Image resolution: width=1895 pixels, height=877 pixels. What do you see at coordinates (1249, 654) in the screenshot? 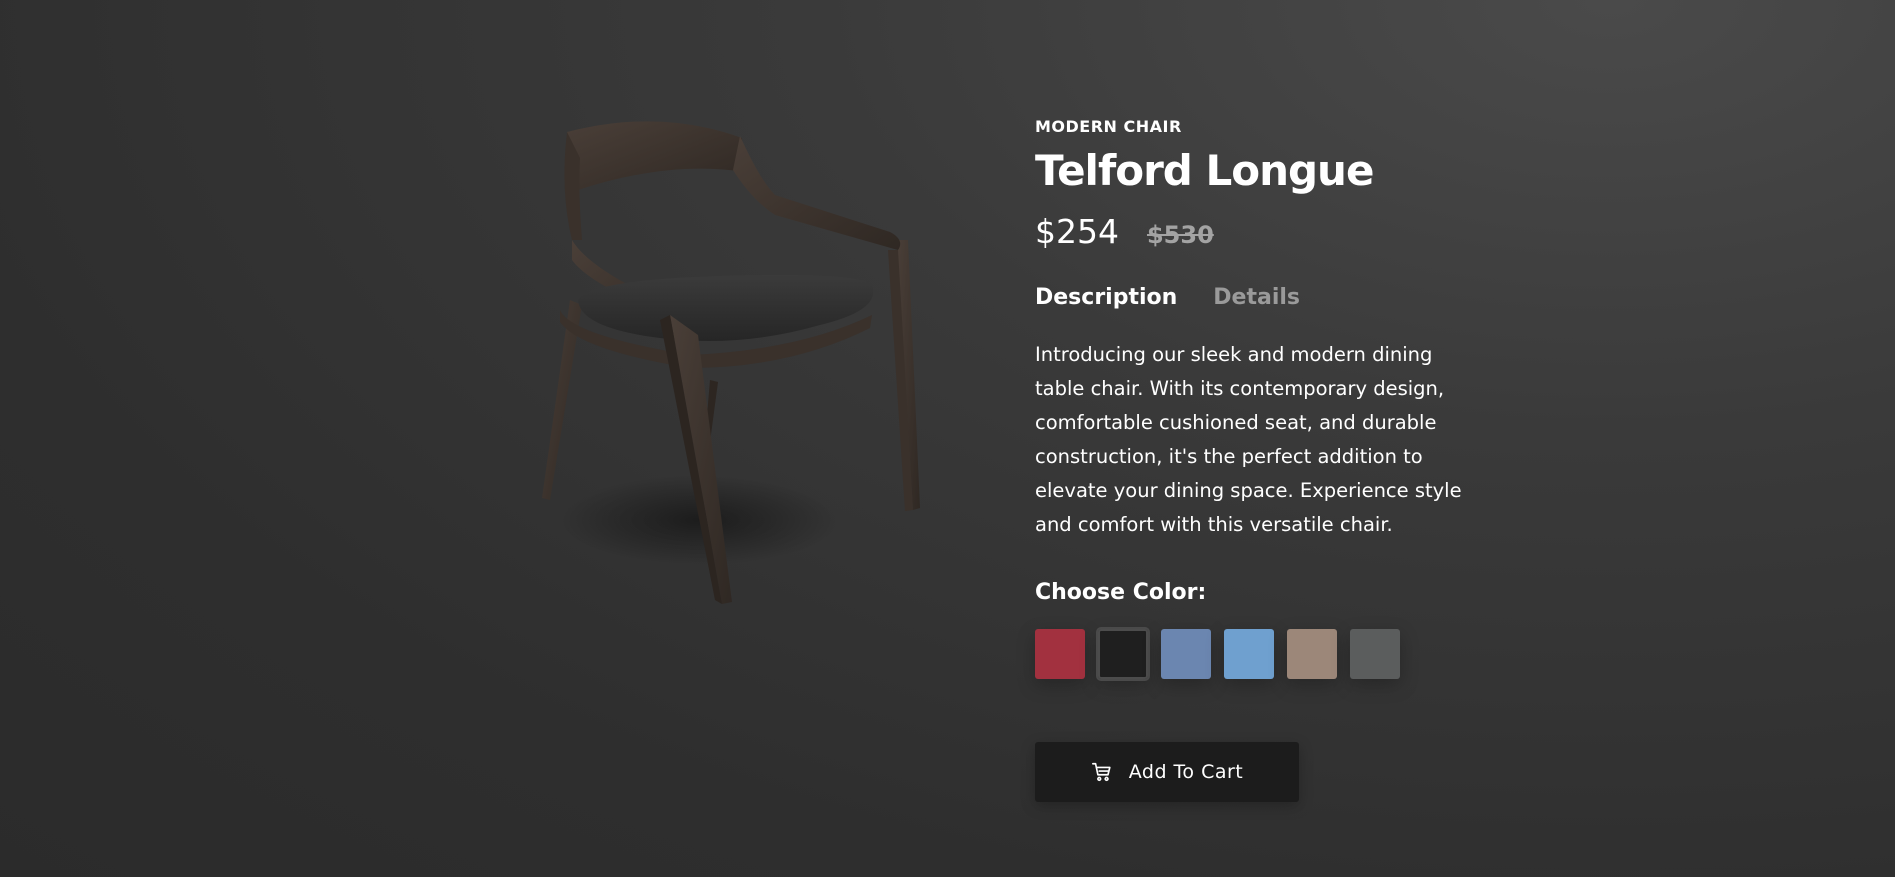
I see `color-swatch-light-blue` at bounding box center [1249, 654].